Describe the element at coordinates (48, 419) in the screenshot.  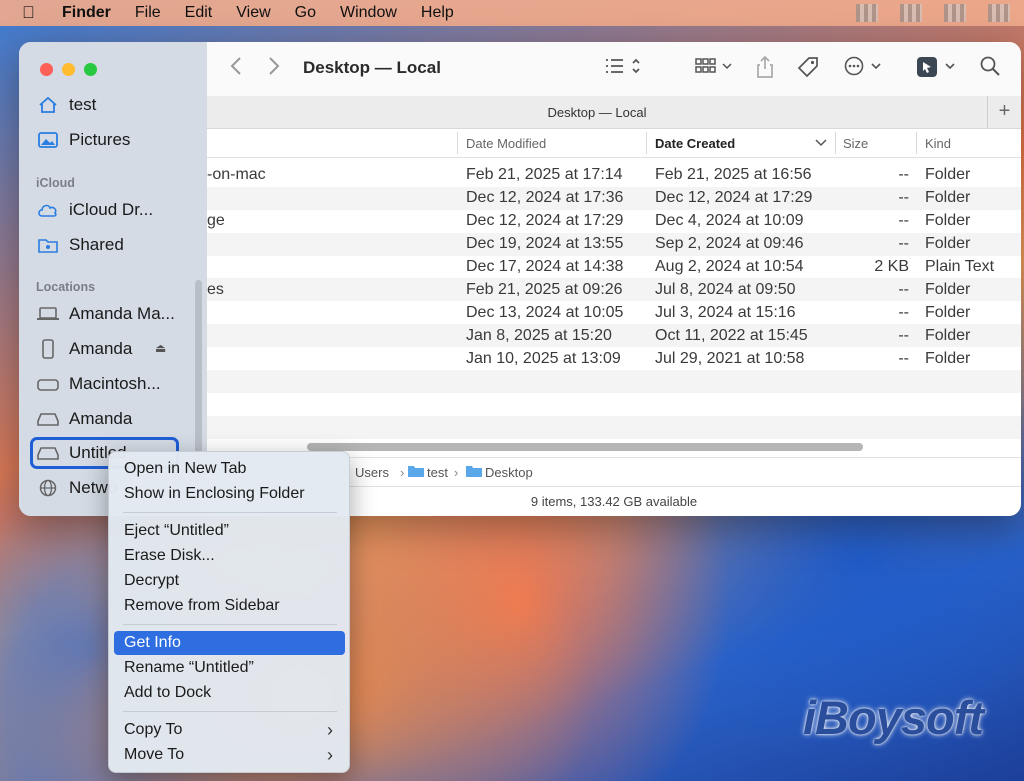
I see `external-disk-icon` at that location.